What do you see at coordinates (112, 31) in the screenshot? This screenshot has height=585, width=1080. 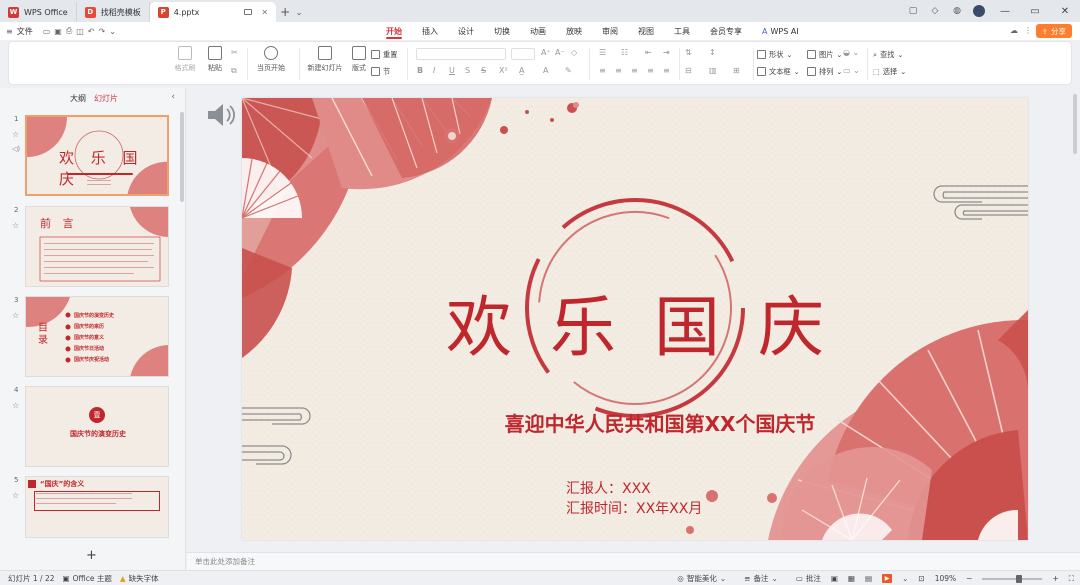 I see `more-icon: ⌄` at bounding box center [112, 31].